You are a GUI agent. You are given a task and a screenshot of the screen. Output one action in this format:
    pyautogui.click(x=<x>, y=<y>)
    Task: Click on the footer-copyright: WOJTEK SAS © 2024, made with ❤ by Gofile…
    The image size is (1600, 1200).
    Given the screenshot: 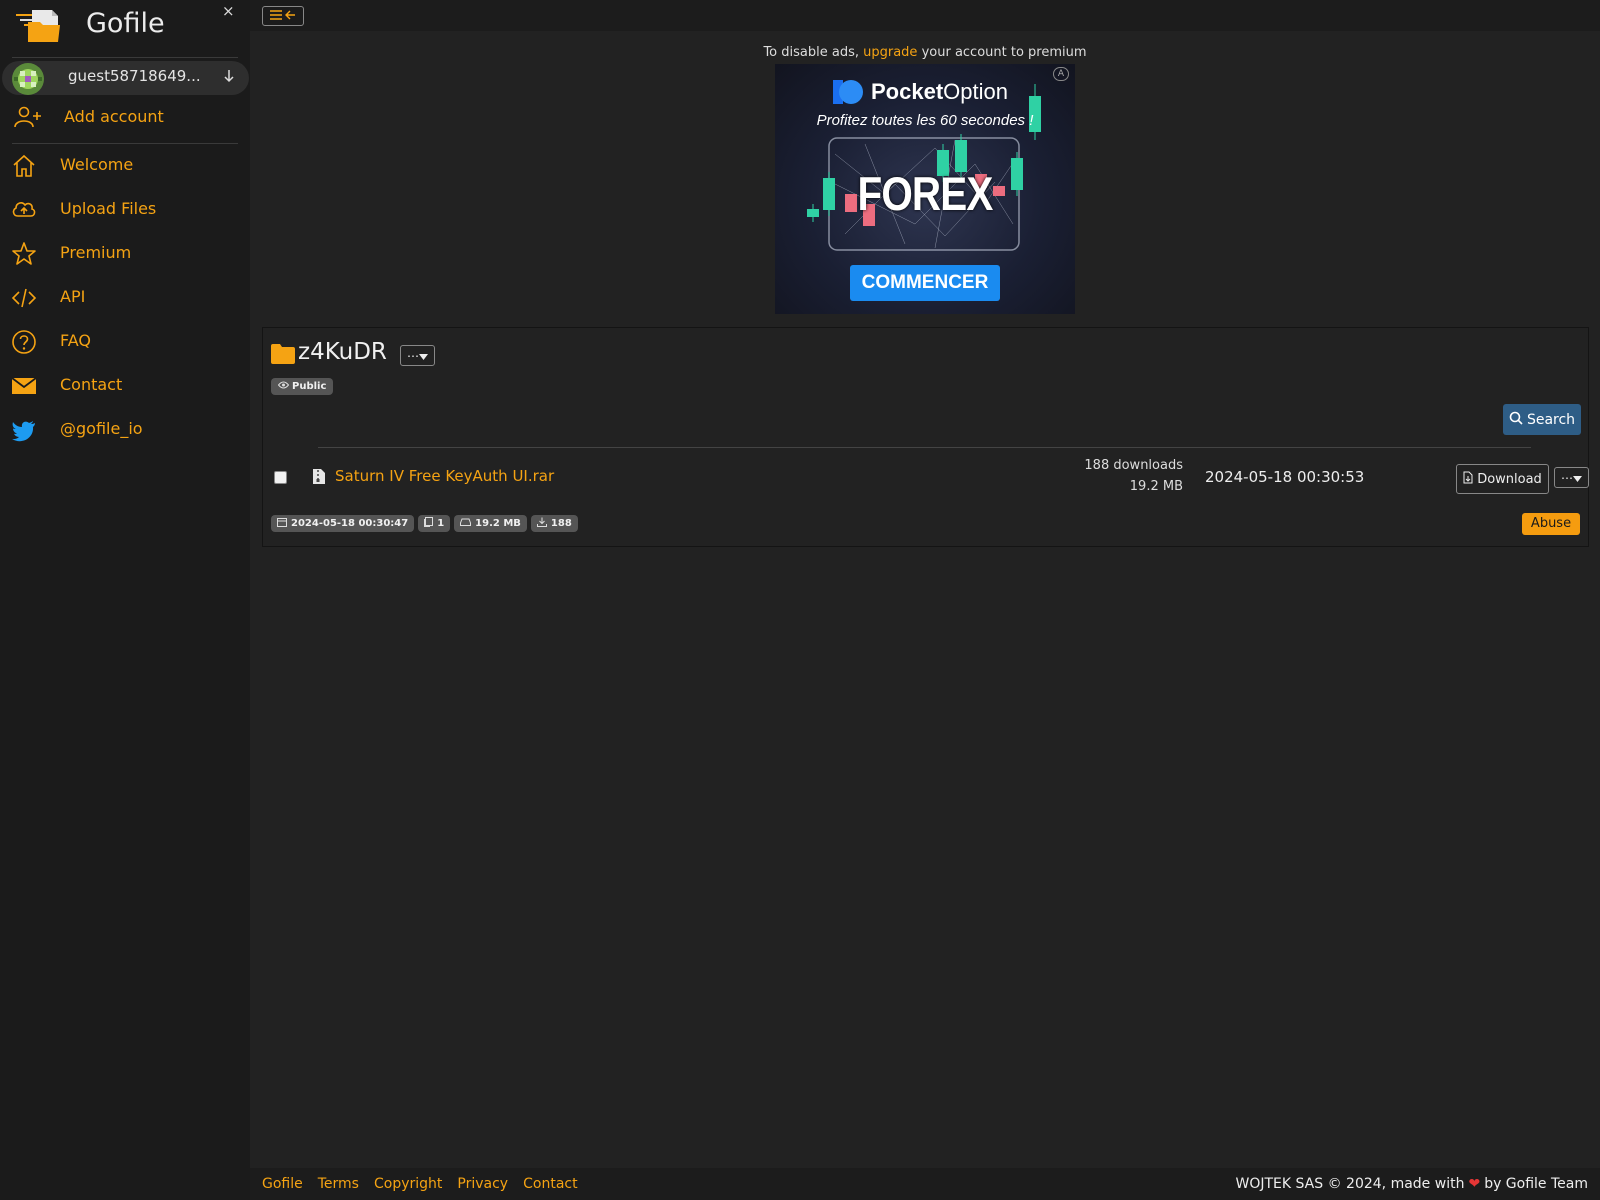 What is the action you would take?
    pyautogui.click(x=1412, y=1184)
    